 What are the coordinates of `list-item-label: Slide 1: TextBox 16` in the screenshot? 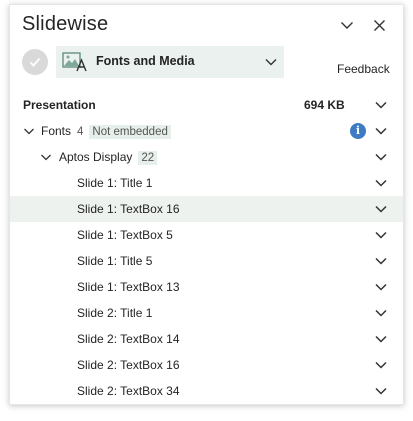 It's located at (128, 209).